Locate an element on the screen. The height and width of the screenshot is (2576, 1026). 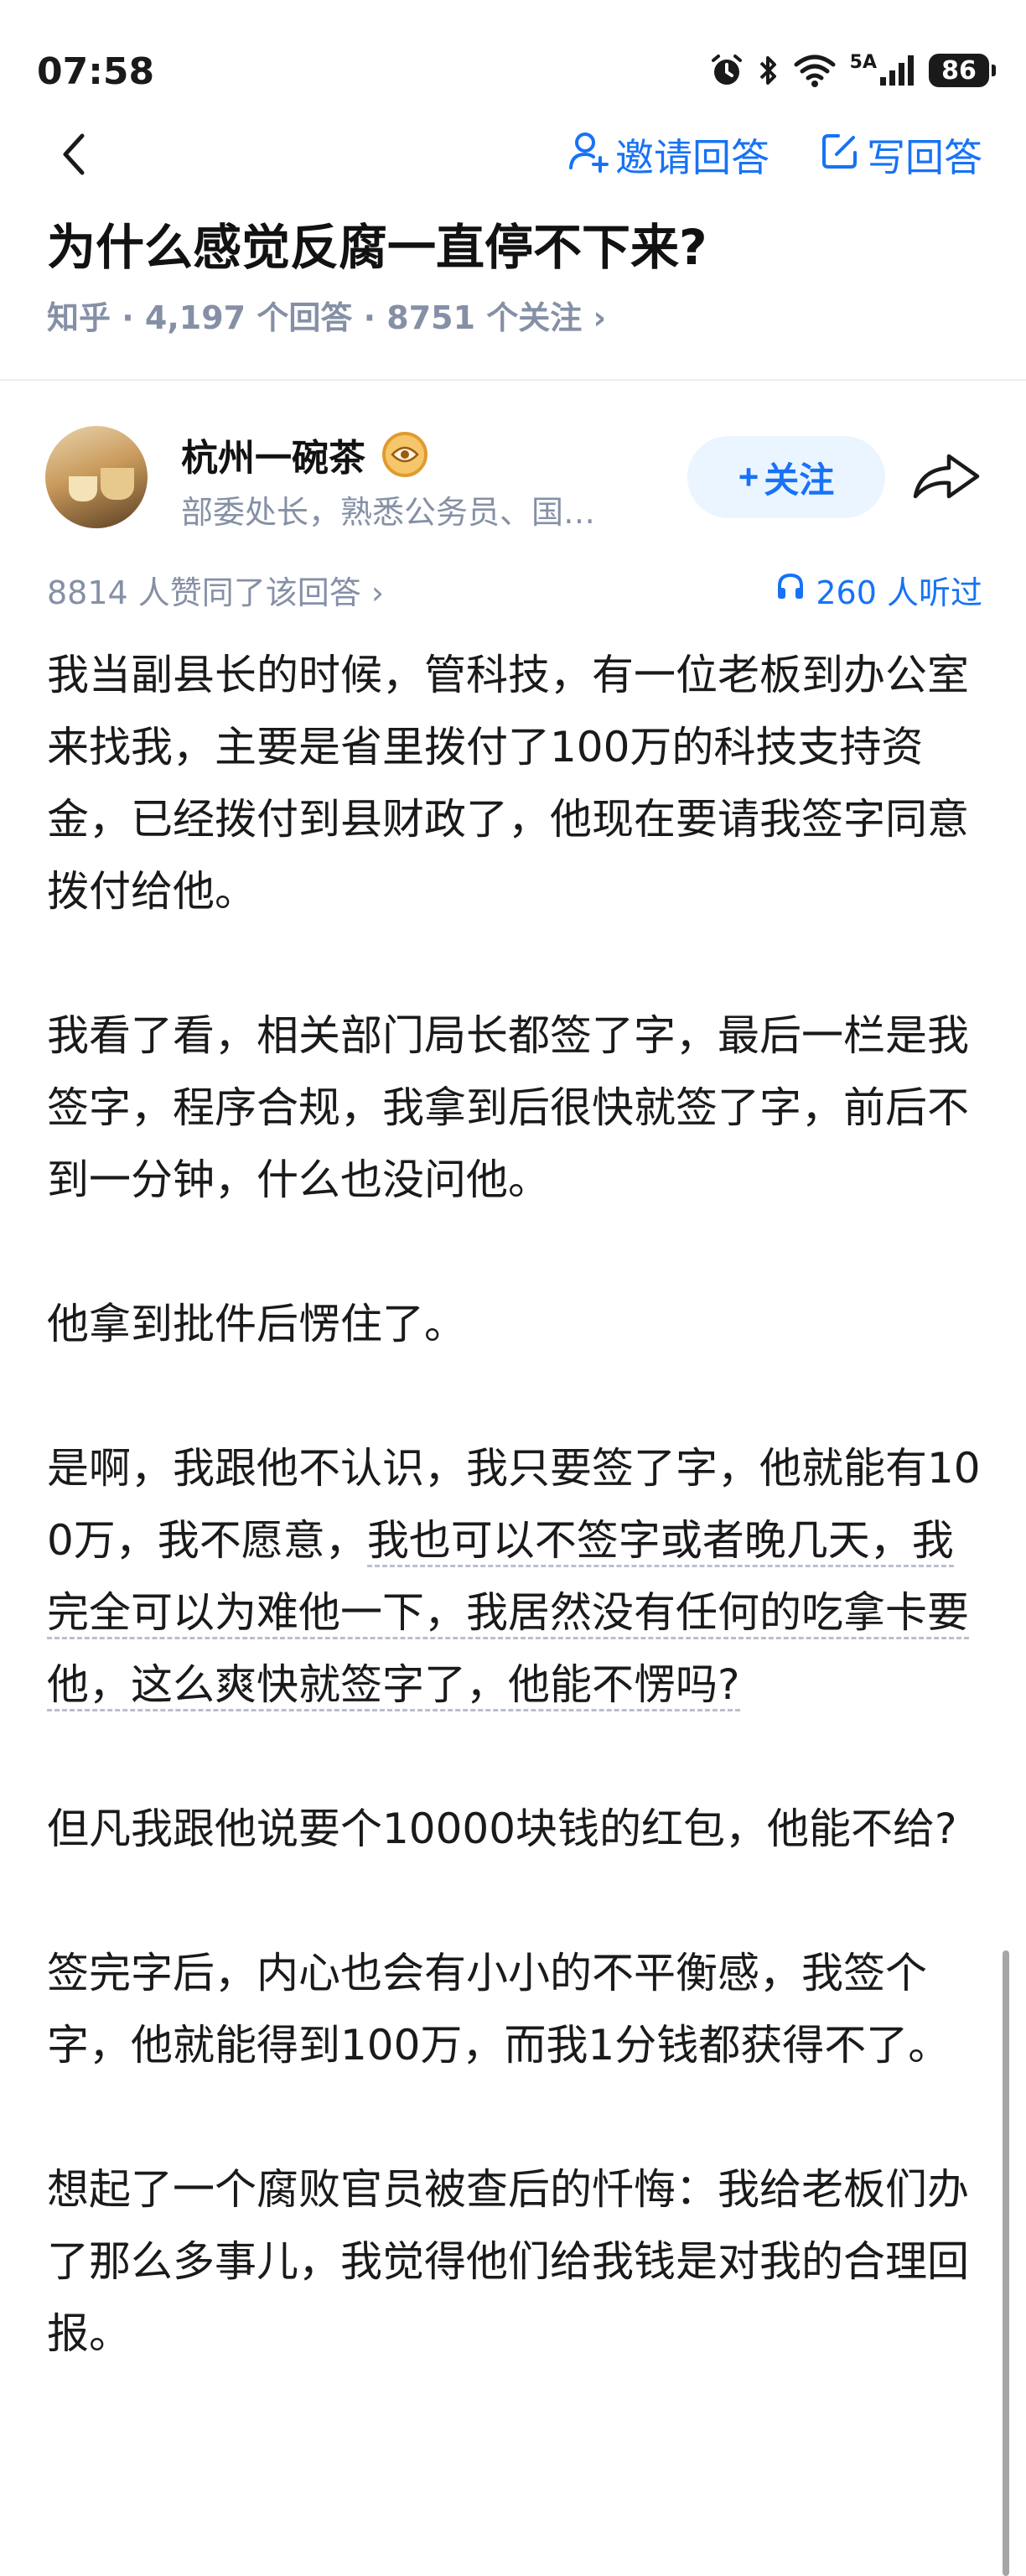
paragraph: 但凡我跟他说要个10000块钱的红包，他能不给? is located at coordinates (502, 1829).